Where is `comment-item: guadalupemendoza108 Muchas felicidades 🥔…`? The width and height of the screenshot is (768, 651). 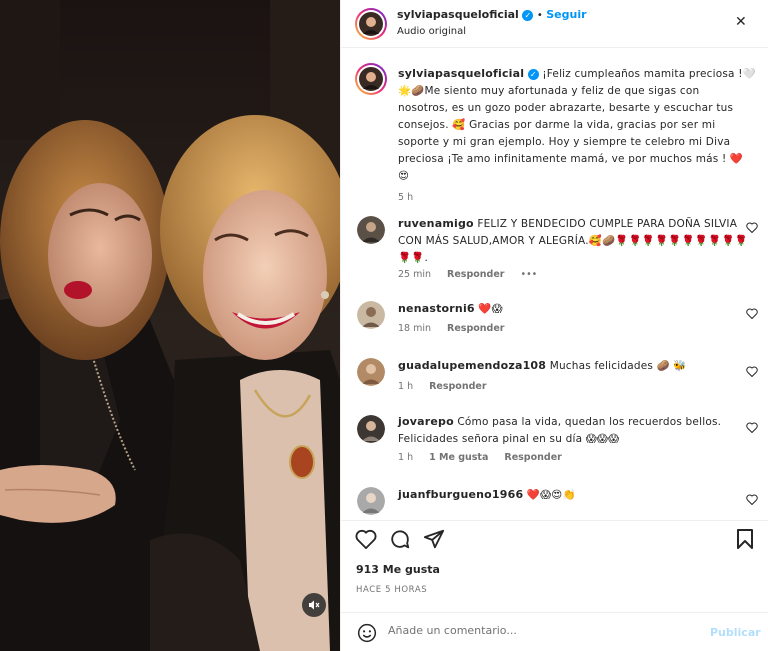
comment-item: guadalupemendoza108 Muchas felicidades 🥔… is located at coordinates (554, 376).